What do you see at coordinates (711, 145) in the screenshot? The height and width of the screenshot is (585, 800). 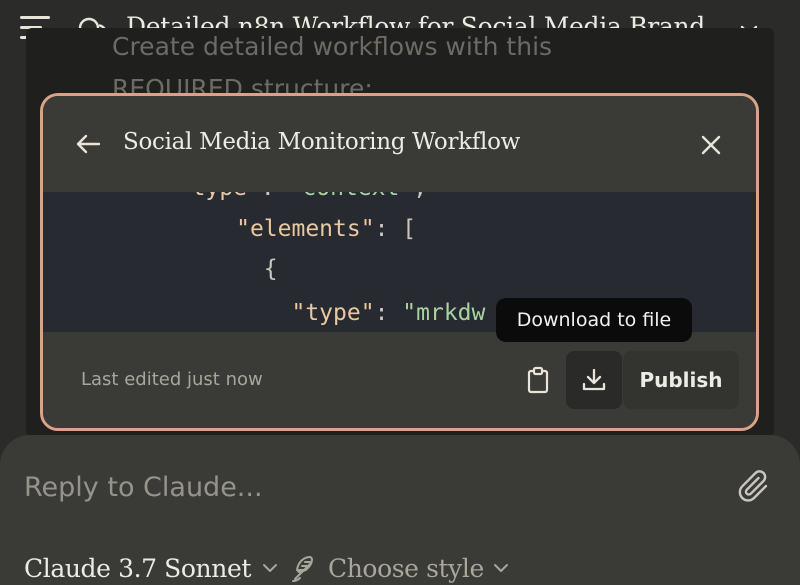 I see `close-icon` at bounding box center [711, 145].